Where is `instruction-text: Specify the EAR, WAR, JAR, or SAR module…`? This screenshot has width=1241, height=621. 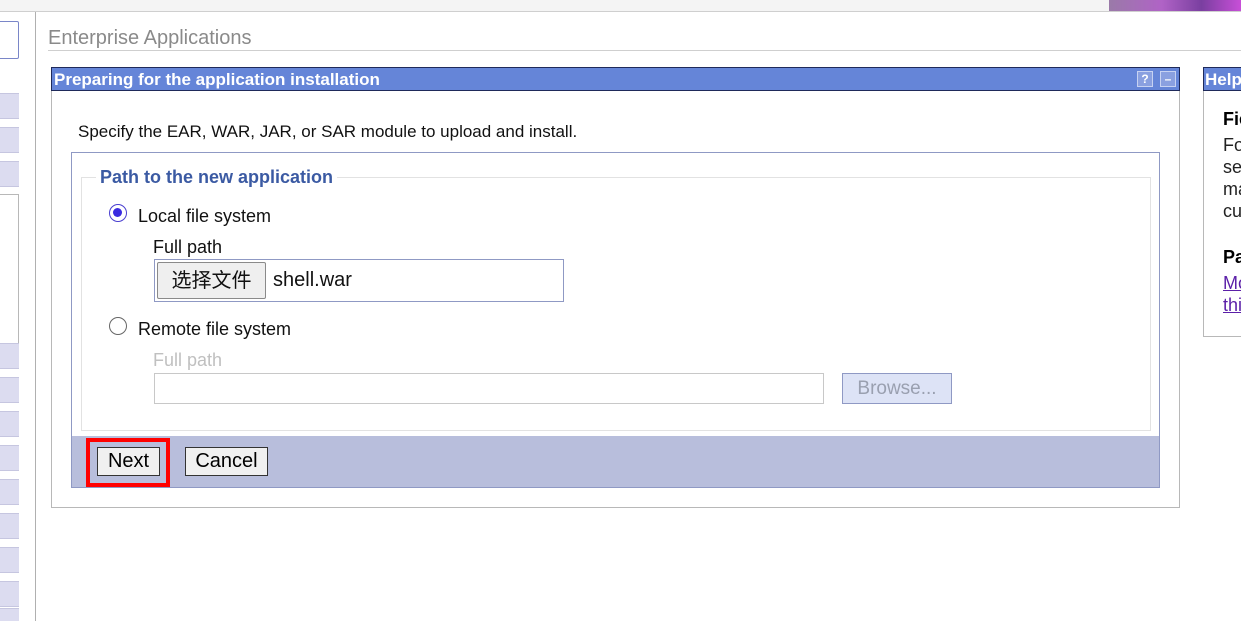 instruction-text: Specify the EAR, WAR, JAR, or SAR module… is located at coordinates (328, 131).